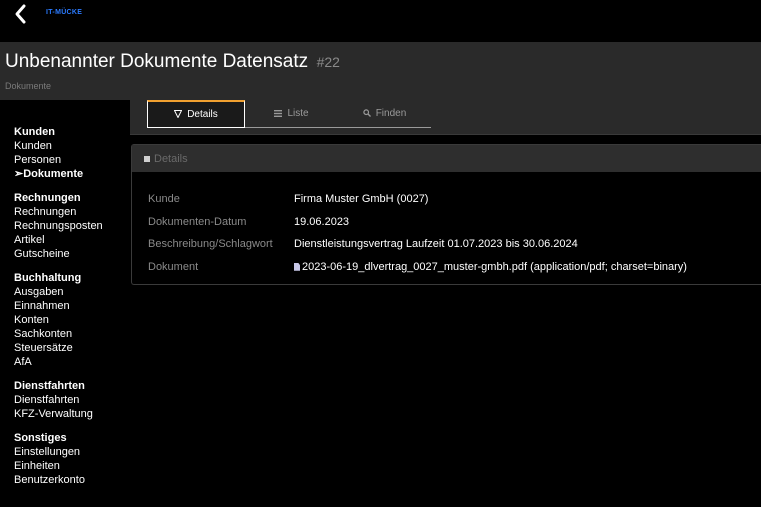 This screenshot has height=507, width=761. I want to click on field-label-datum: Dokumenten-Datum, so click(197, 221).